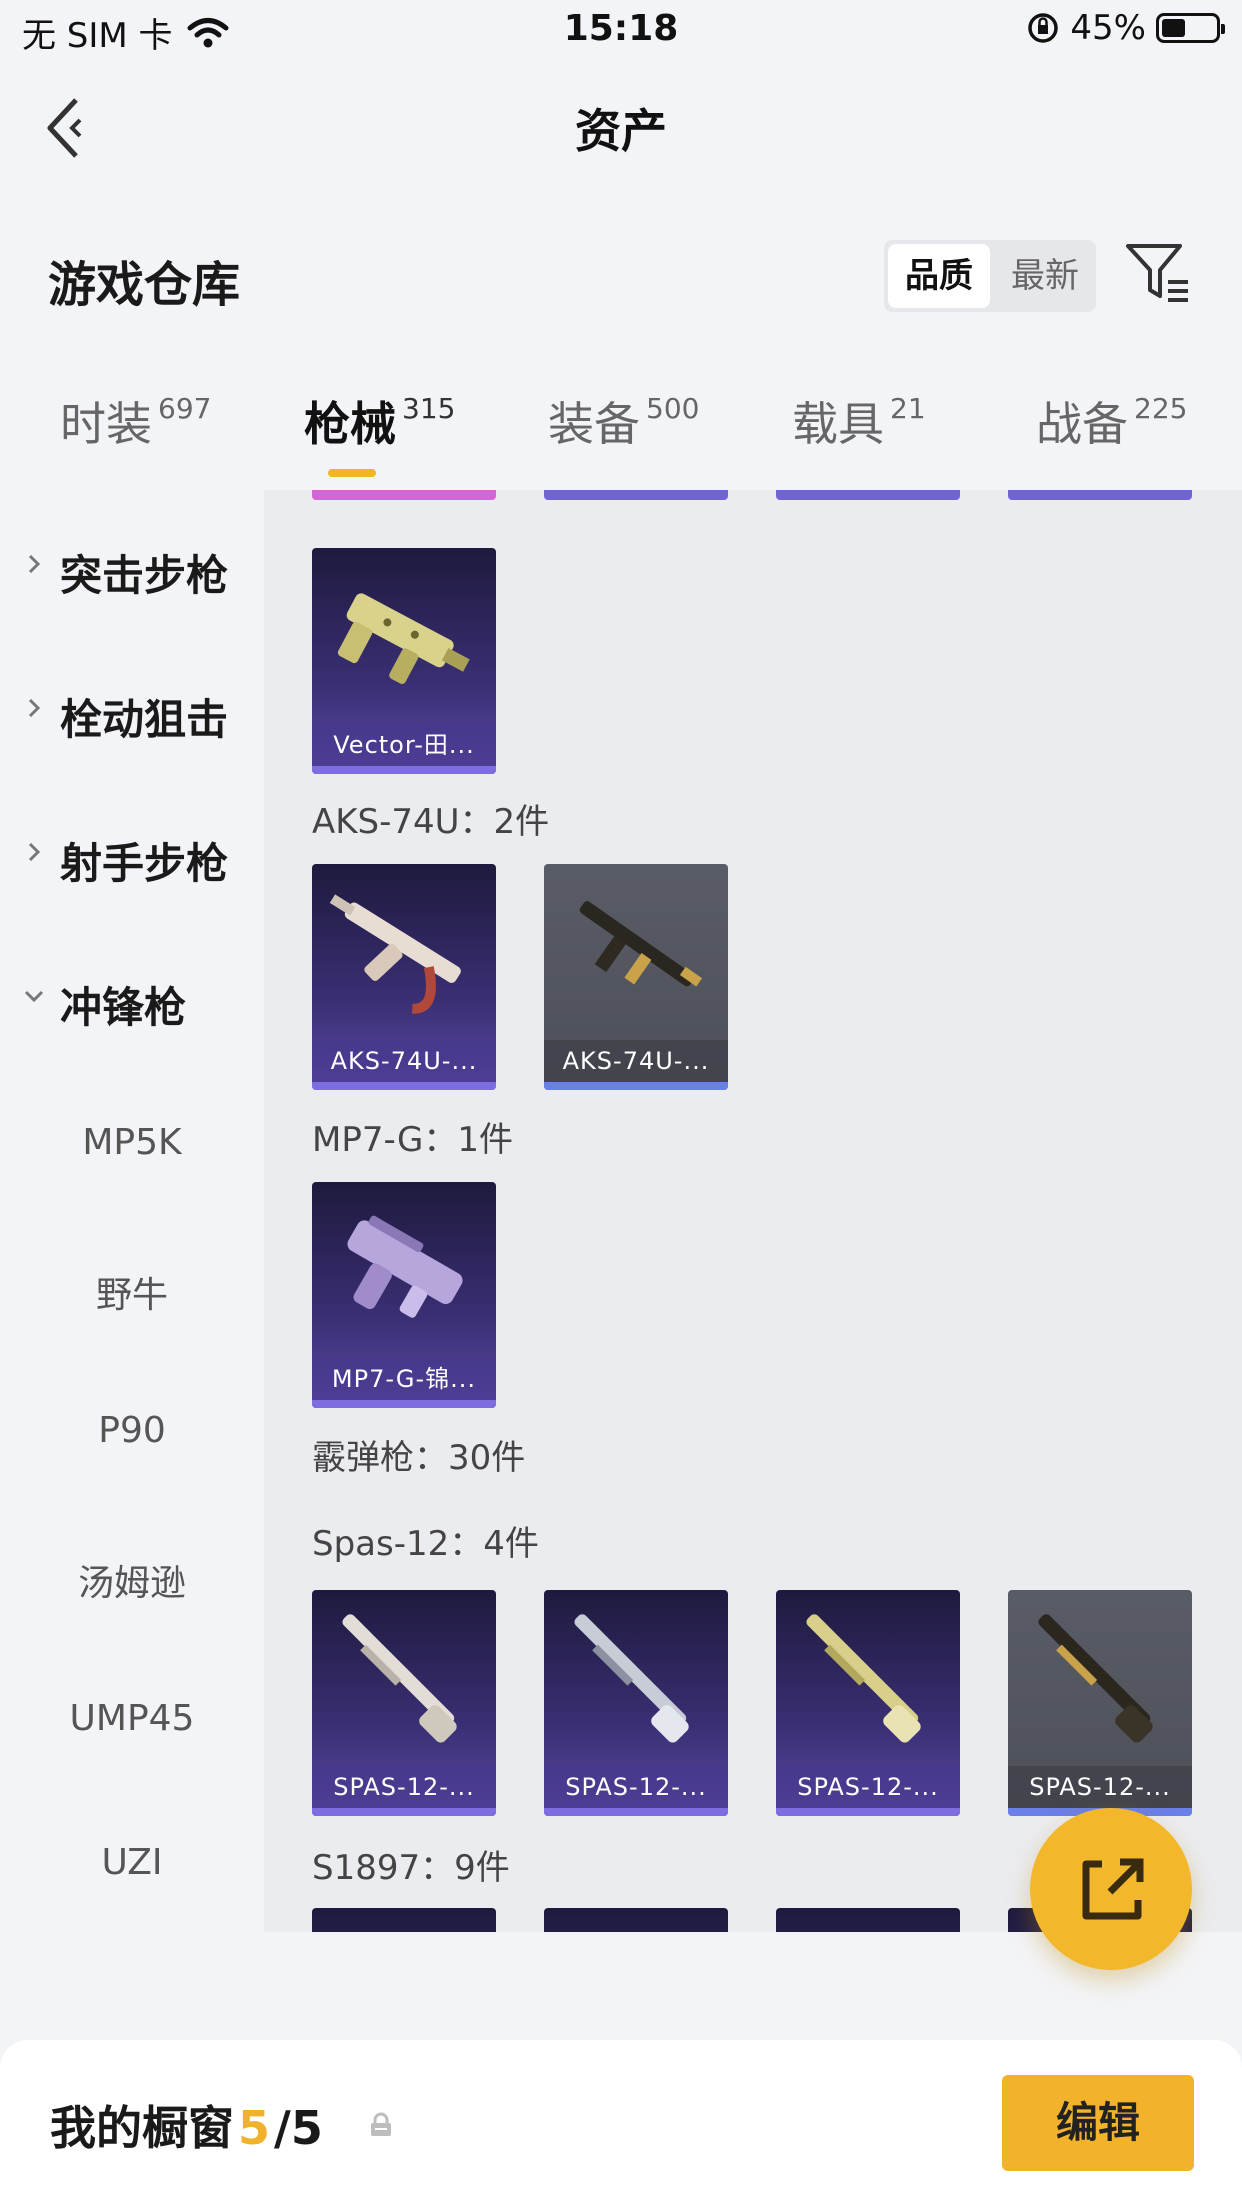 Image resolution: width=1242 pixels, height=2208 pixels. I want to click on tab-fashion: 时装 697, so click(135, 421).